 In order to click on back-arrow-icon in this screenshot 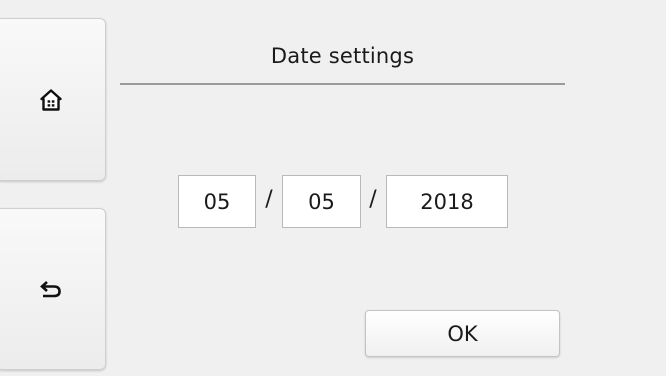, I will do `click(50, 289)`.